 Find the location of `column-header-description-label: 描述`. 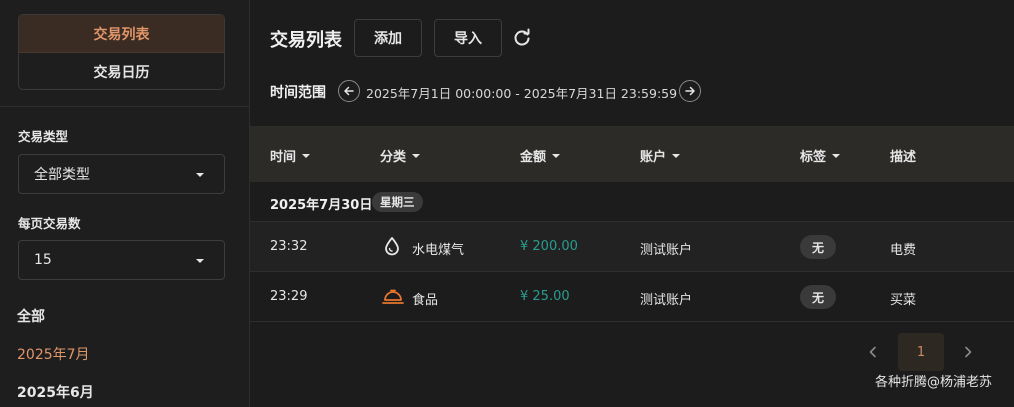

column-header-description-label: 描述 is located at coordinates (903, 157).